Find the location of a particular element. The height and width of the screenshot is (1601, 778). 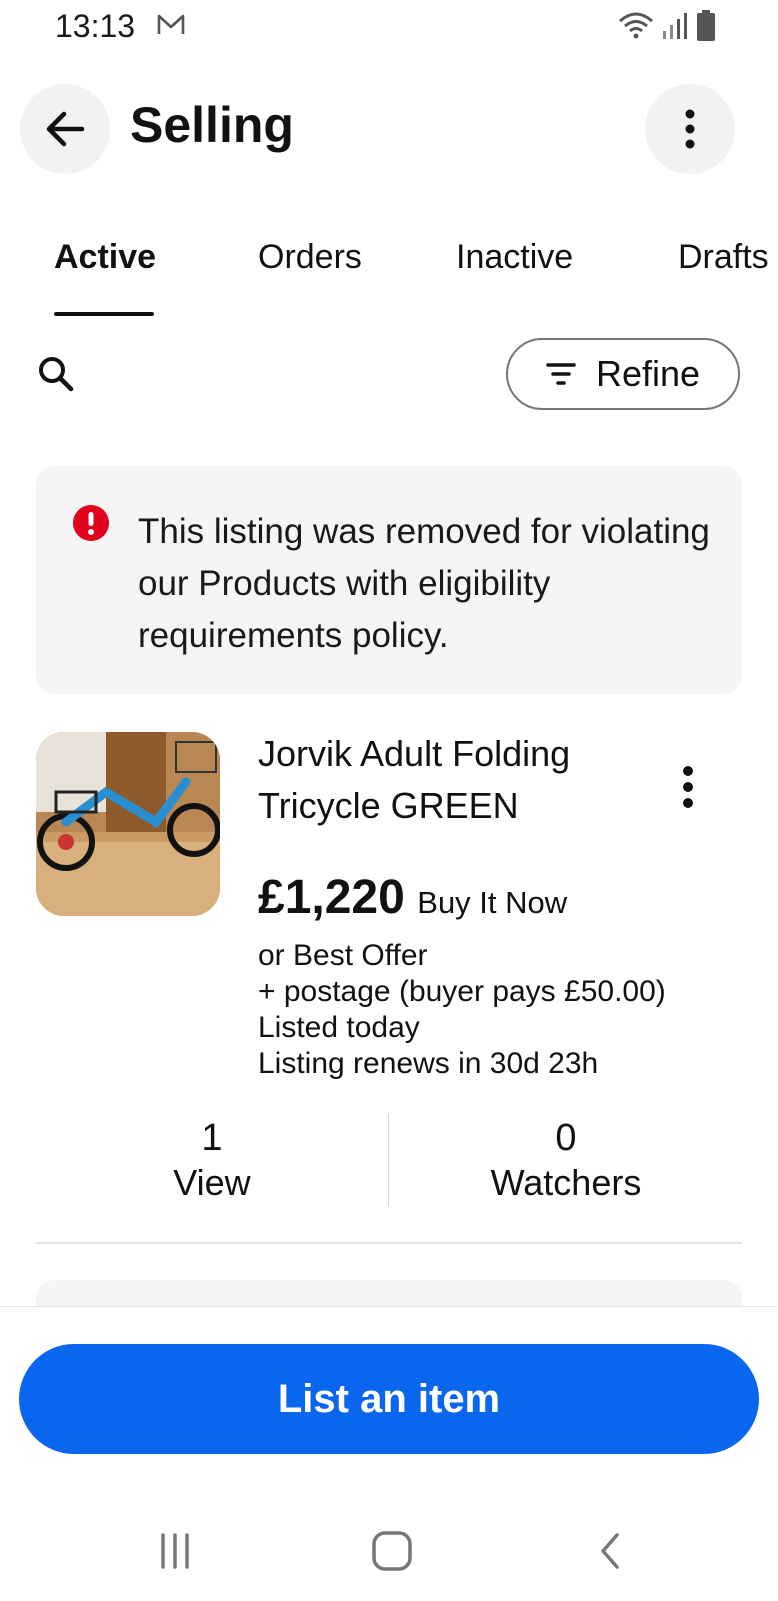

tab-orders: Orders is located at coordinates (310, 257).